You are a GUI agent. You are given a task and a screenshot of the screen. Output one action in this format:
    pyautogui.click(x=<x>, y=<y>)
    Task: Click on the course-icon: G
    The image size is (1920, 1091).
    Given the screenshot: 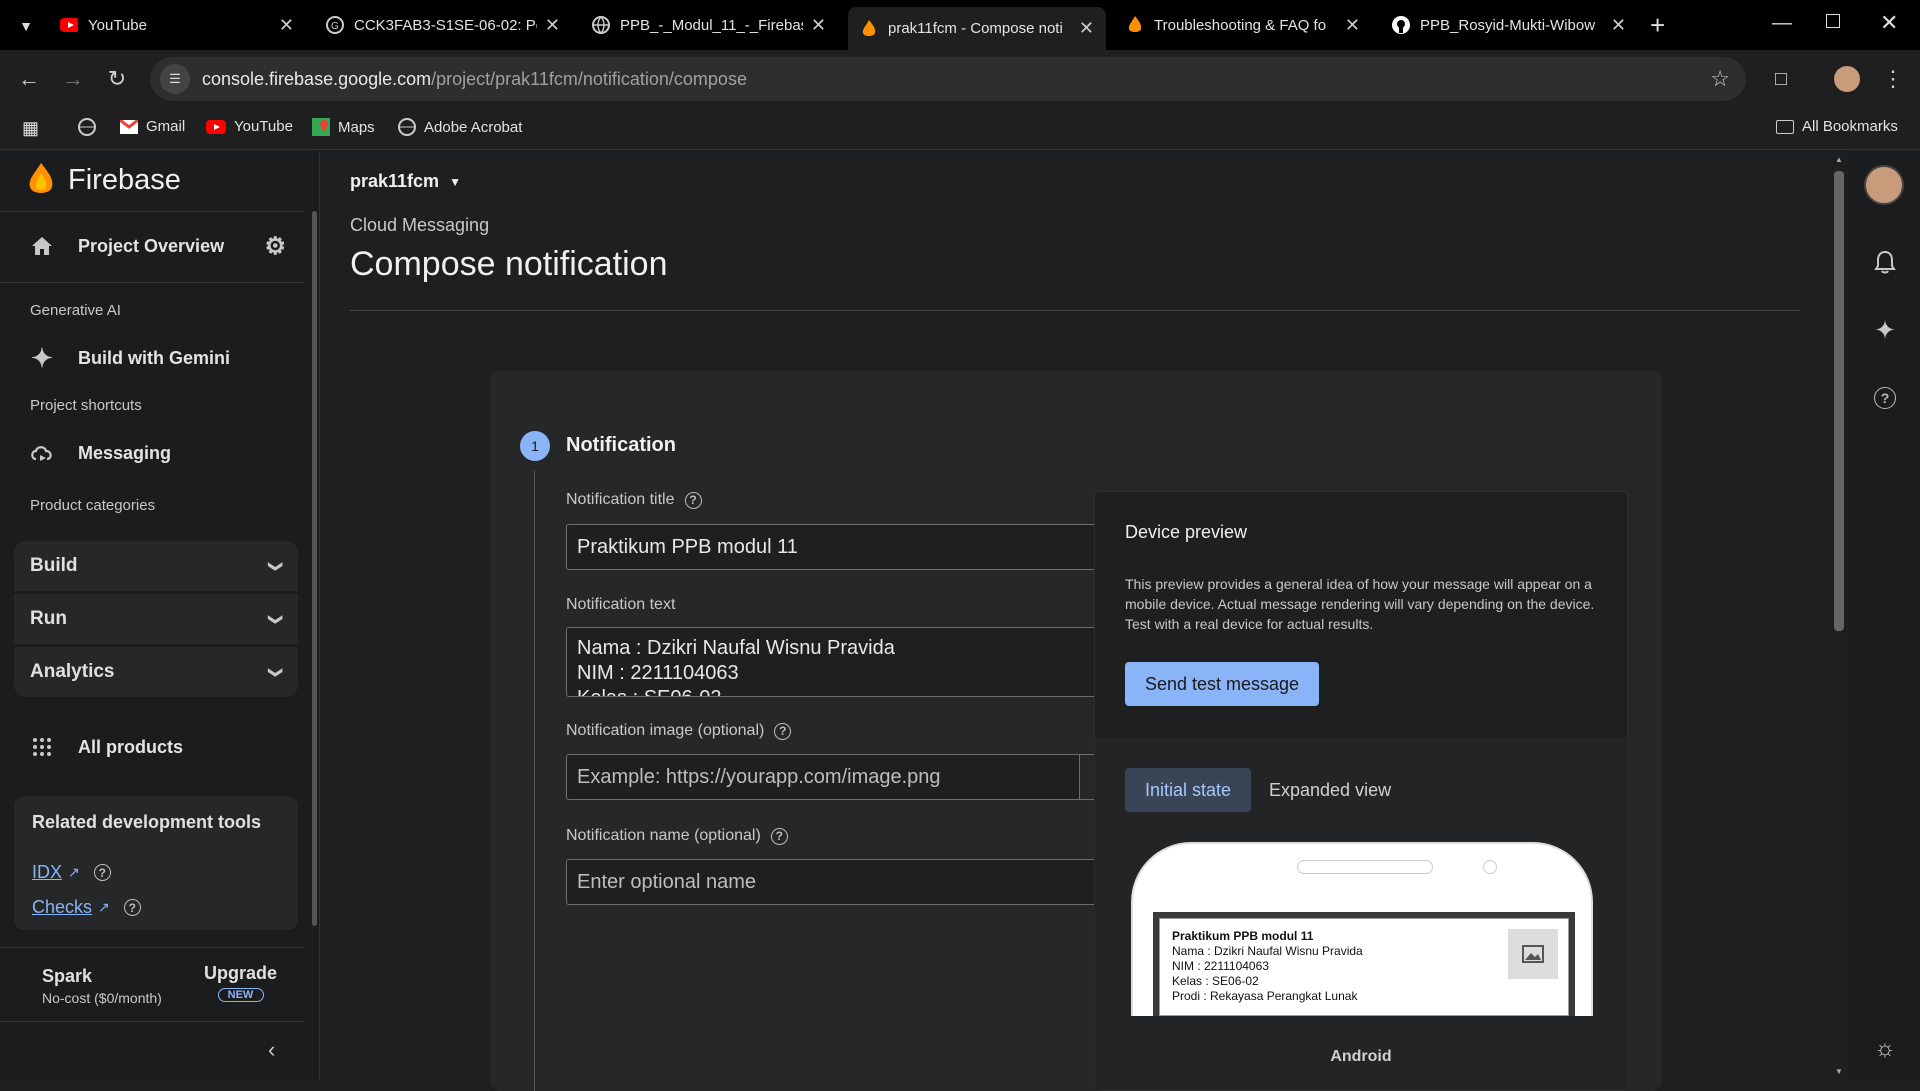 What is the action you would take?
    pyautogui.click(x=335, y=25)
    